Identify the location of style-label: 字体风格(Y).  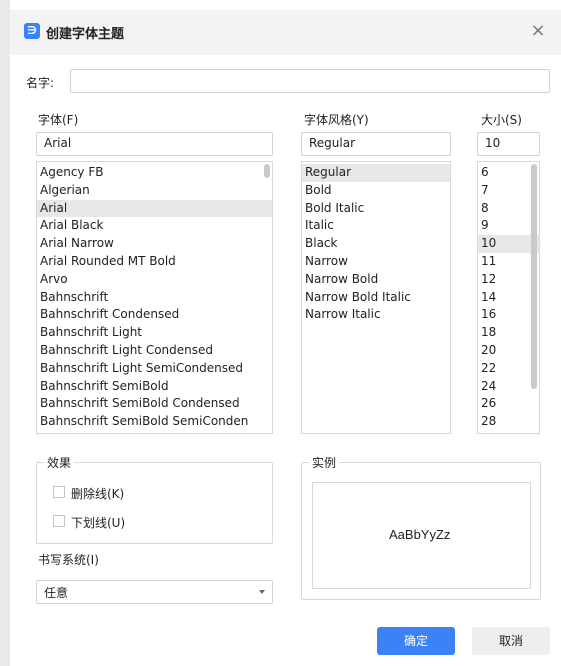
(336, 120).